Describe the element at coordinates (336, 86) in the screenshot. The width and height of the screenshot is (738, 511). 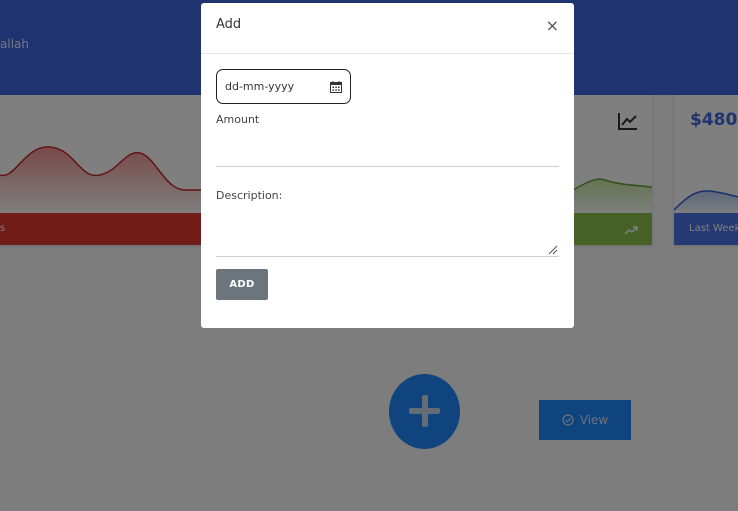
I see `calendar-icon` at that location.